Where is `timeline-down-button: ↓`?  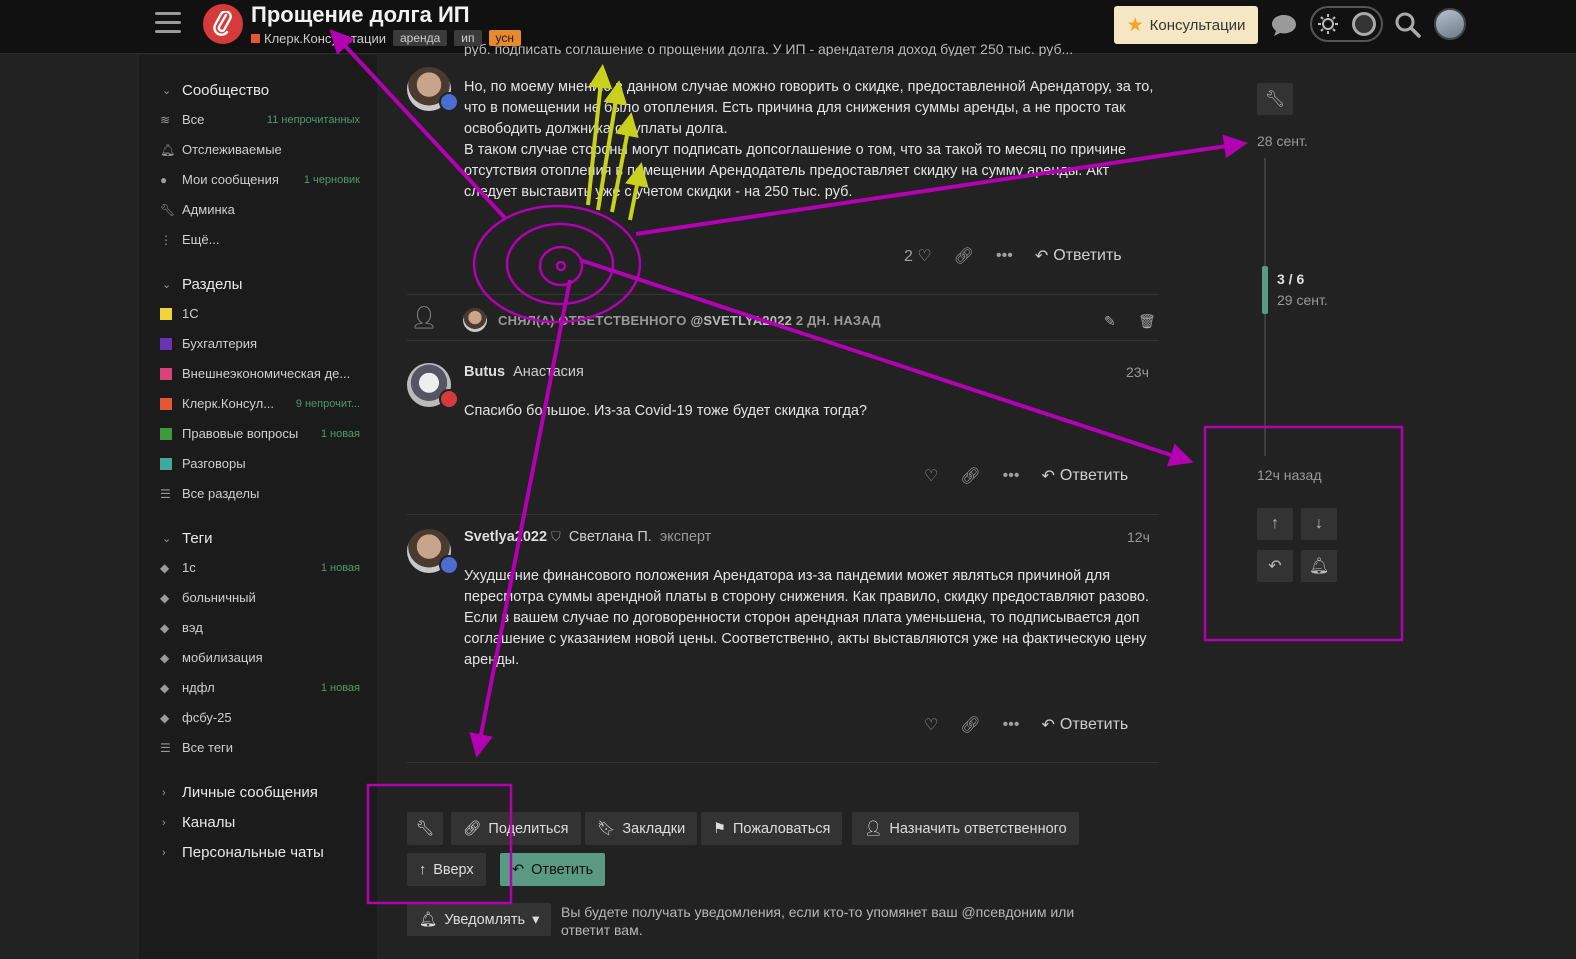 timeline-down-button: ↓ is located at coordinates (1319, 524).